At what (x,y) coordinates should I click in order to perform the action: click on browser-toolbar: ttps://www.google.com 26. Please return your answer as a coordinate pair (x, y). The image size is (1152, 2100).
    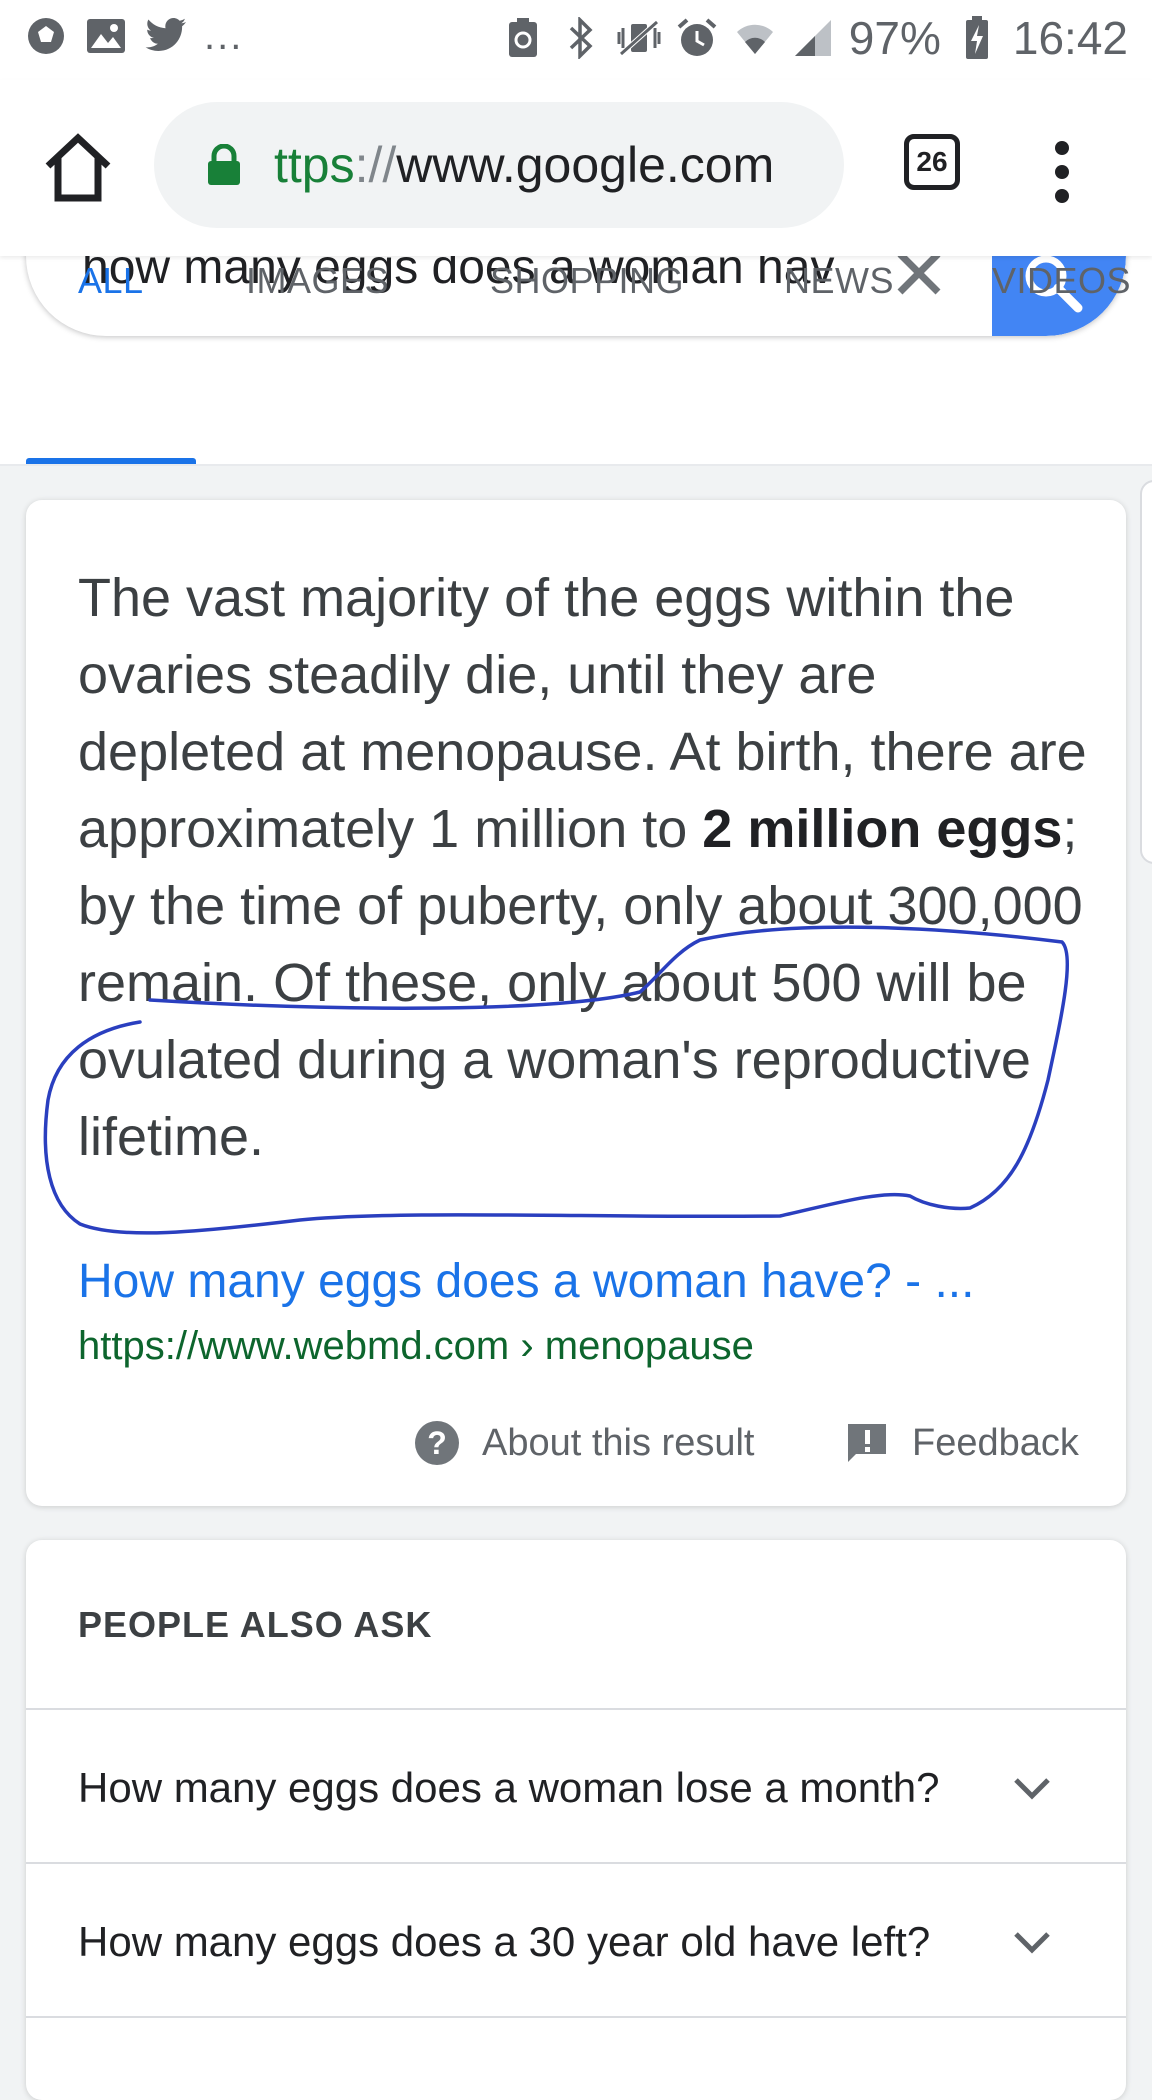
    Looking at the image, I should click on (576, 168).